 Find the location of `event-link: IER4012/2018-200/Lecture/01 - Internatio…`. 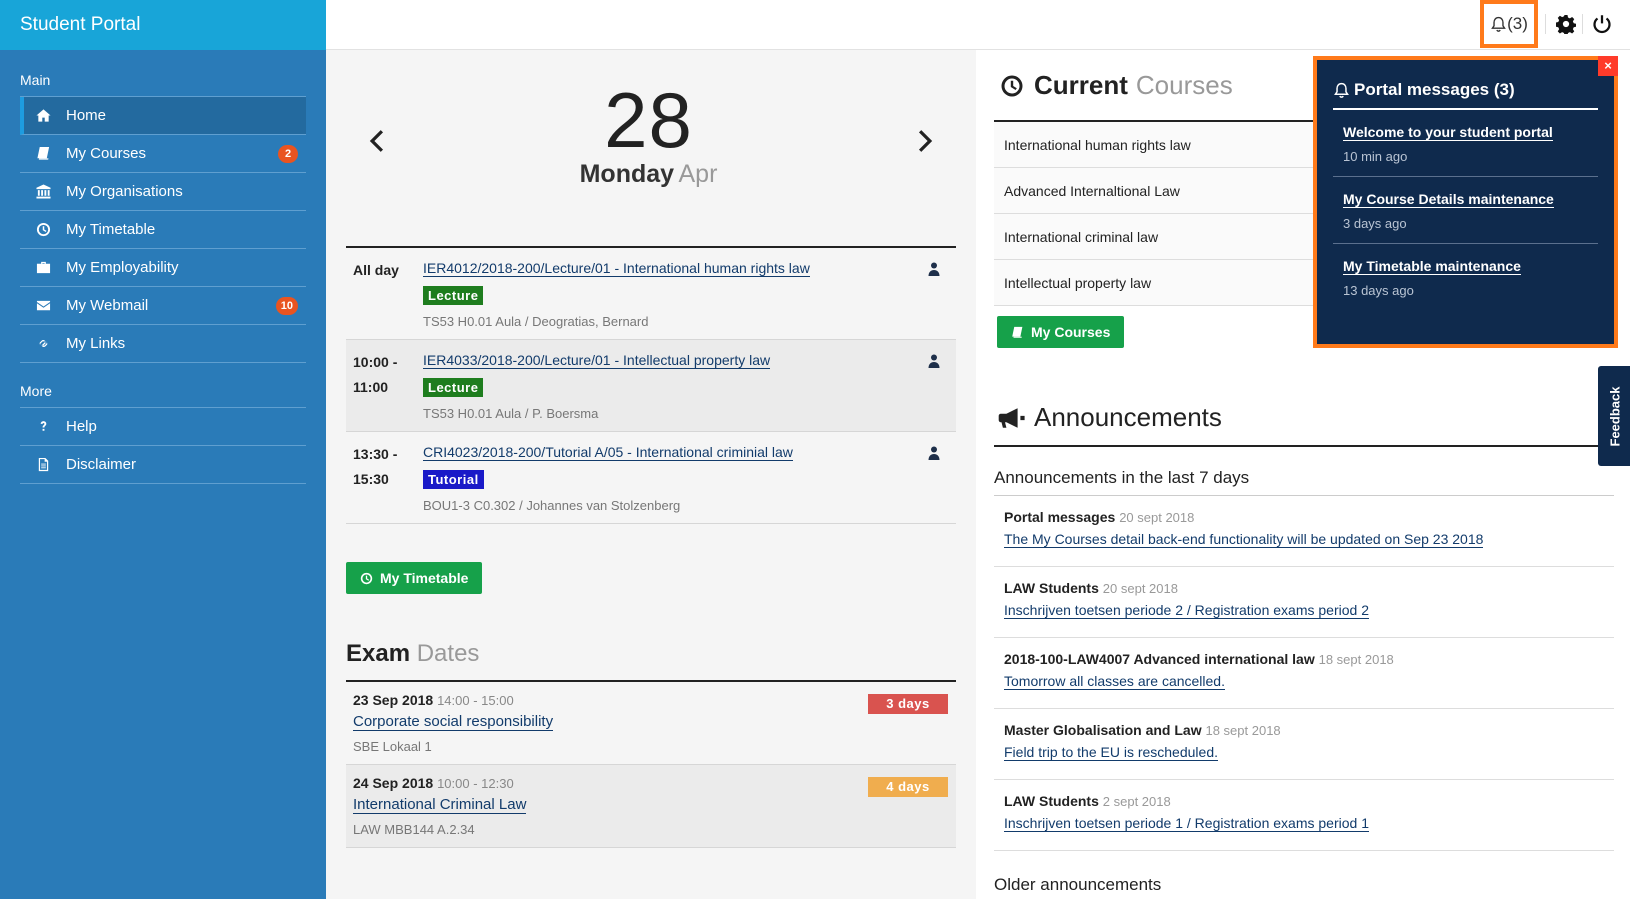

event-link: IER4012/2018-200/Lecture/01 - Internatio… is located at coordinates (616, 268).